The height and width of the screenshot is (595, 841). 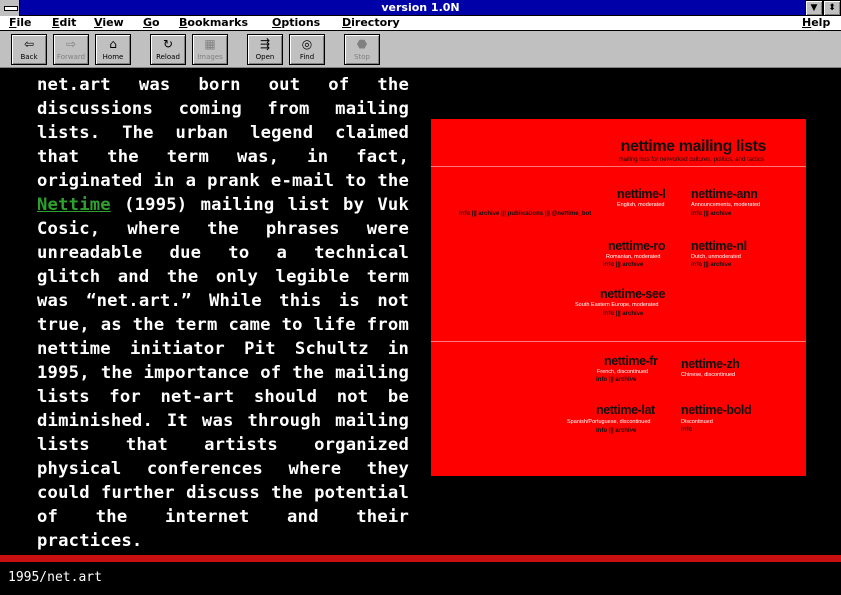 I want to click on open-button-label: Open, so click(x=265, y=57).